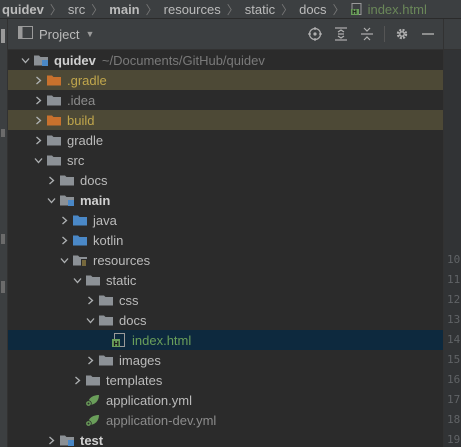 This screenshot has height=447, width=461. I want to click on line-number: 10, so click(454, 259).